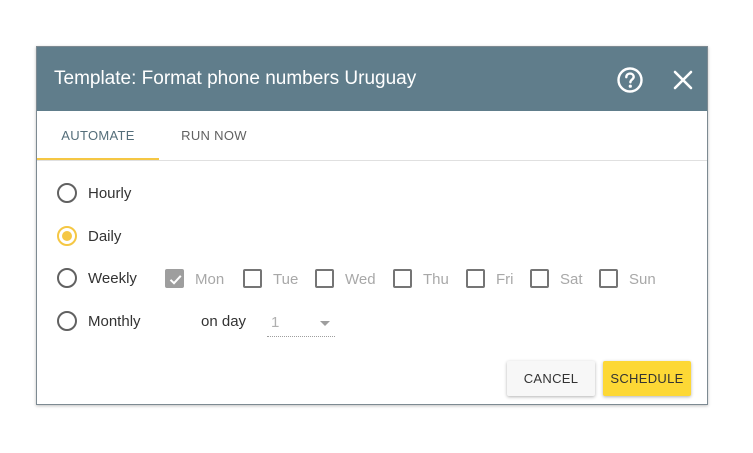 The width and height of the screenshot is (753, 453). What do you see at coordinates (475, 278) in the screenshot?
I see `checkbox-fri` at bounding box center [475, 278].